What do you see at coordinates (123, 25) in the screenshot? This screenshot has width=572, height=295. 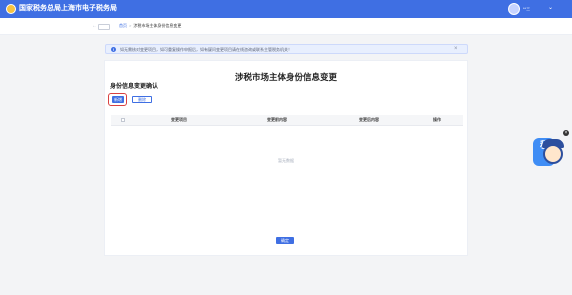 I see `breadcrumb-home-link: 首页` at bounding box center [123, 25].